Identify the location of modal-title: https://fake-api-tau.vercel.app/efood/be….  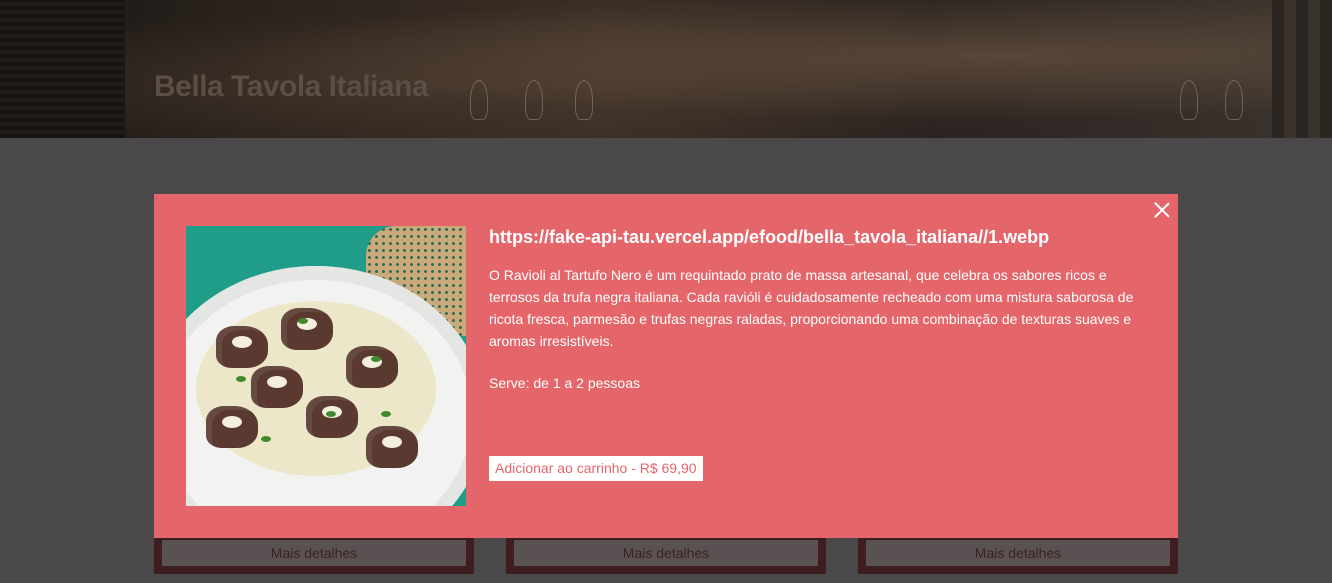
(769, 237).